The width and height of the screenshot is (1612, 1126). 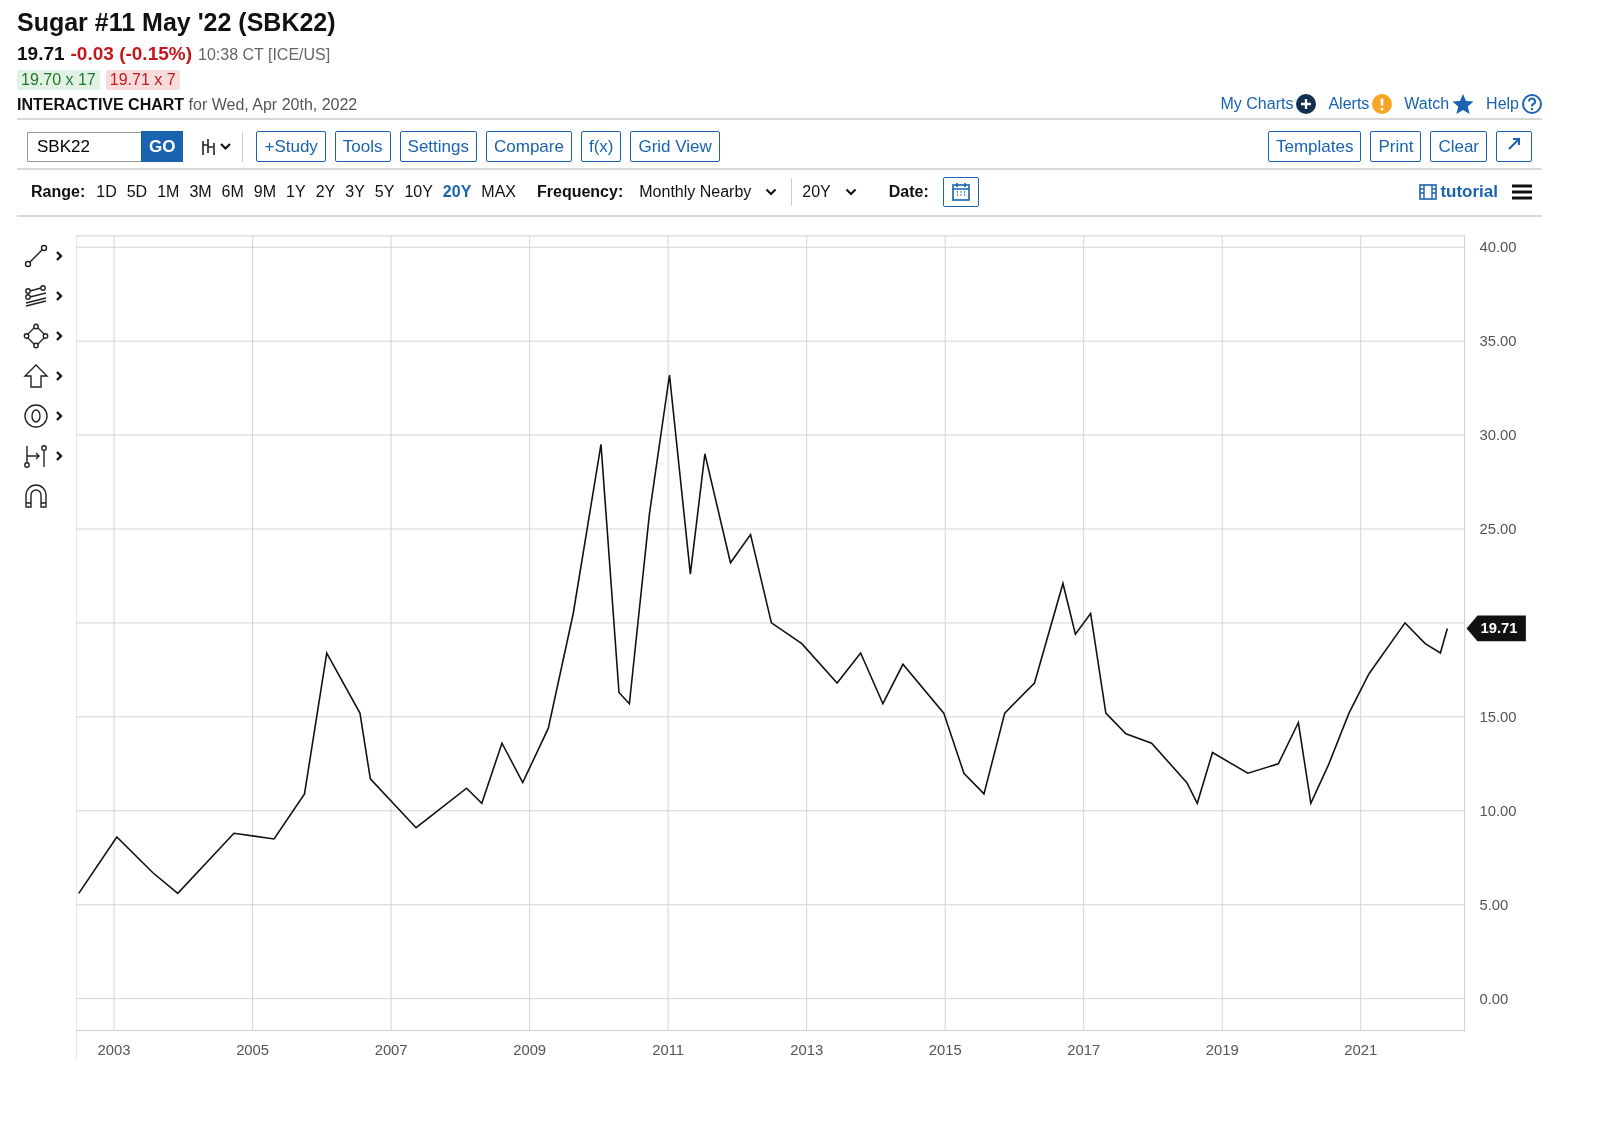 What do you see at coordinates (438, 146) in the screenshot?
I see `toolbar-button: Settings` at bounding box center [438, 146].